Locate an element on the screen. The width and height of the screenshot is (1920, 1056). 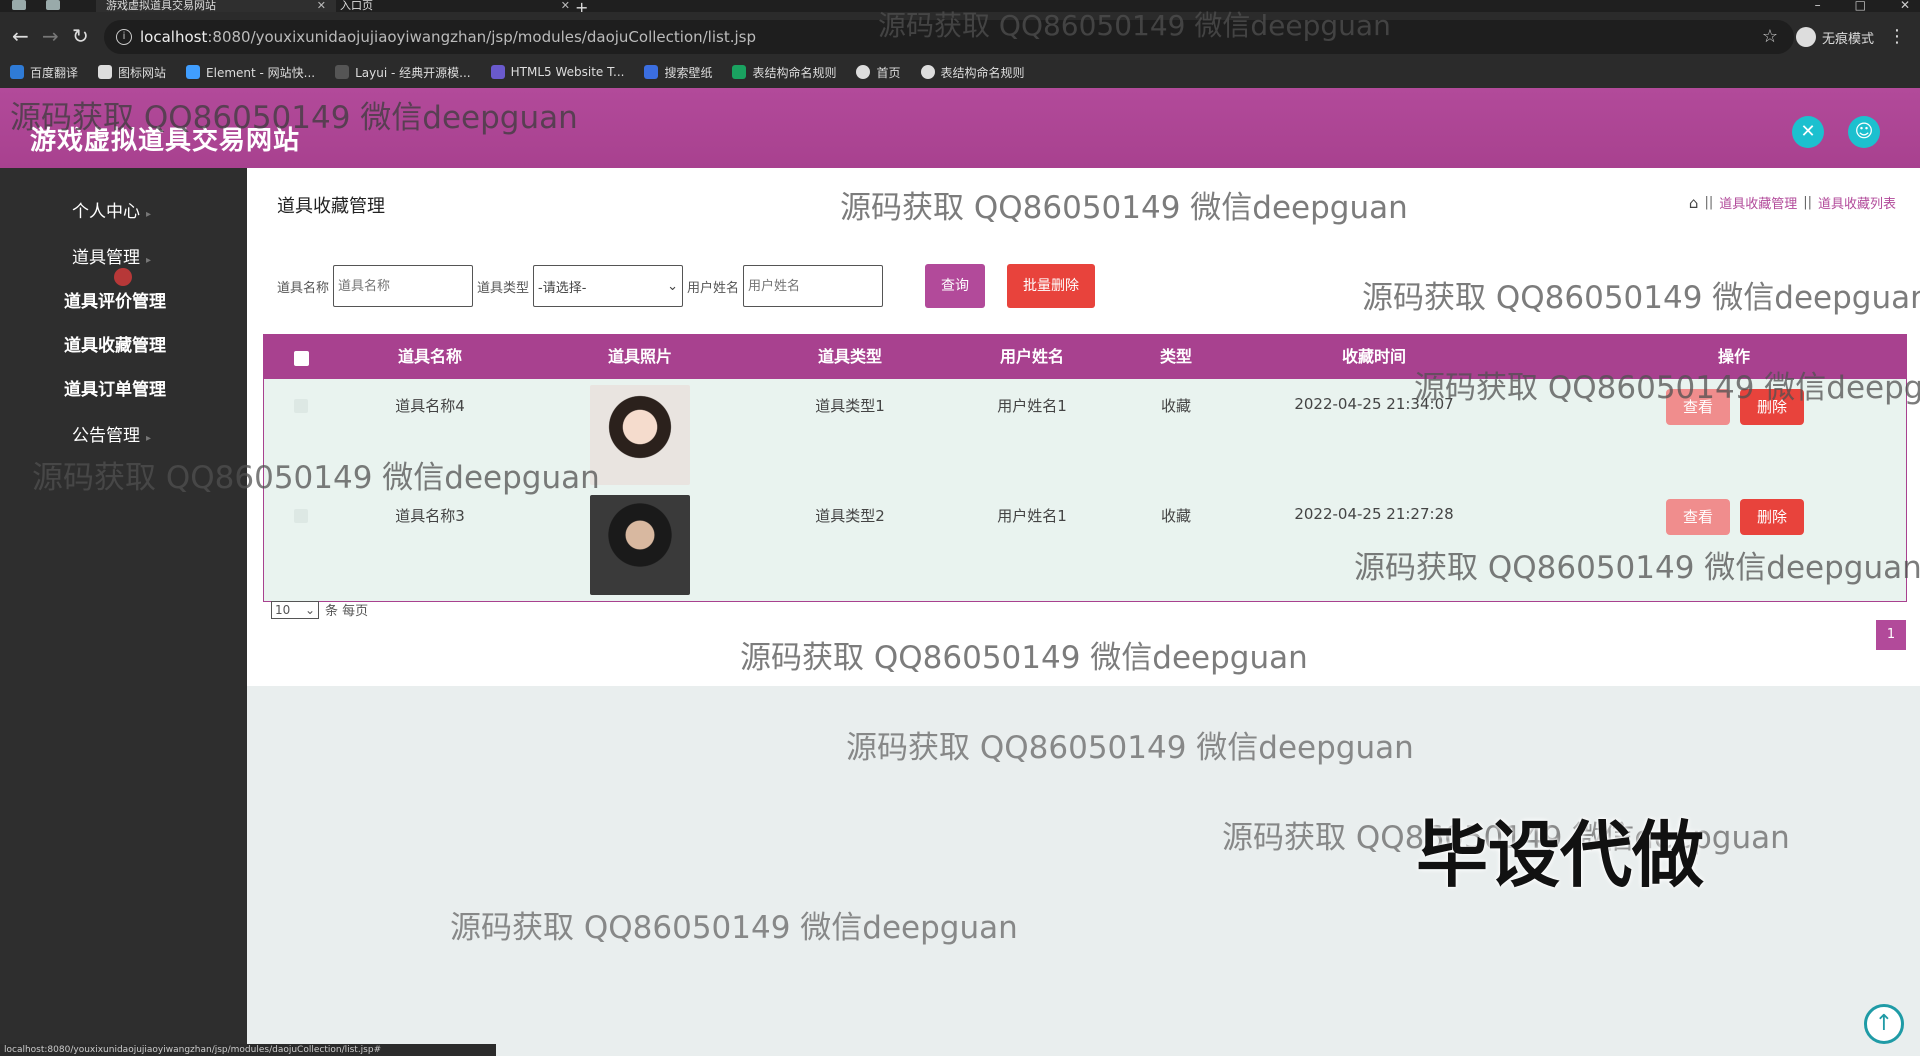
sidebar: 个人中心 ▸ 道具管理 ▸ 道具评价管理 道具收藏管理 道具订单管理 公告管理 ▸ is located at coordinates (123, 612).